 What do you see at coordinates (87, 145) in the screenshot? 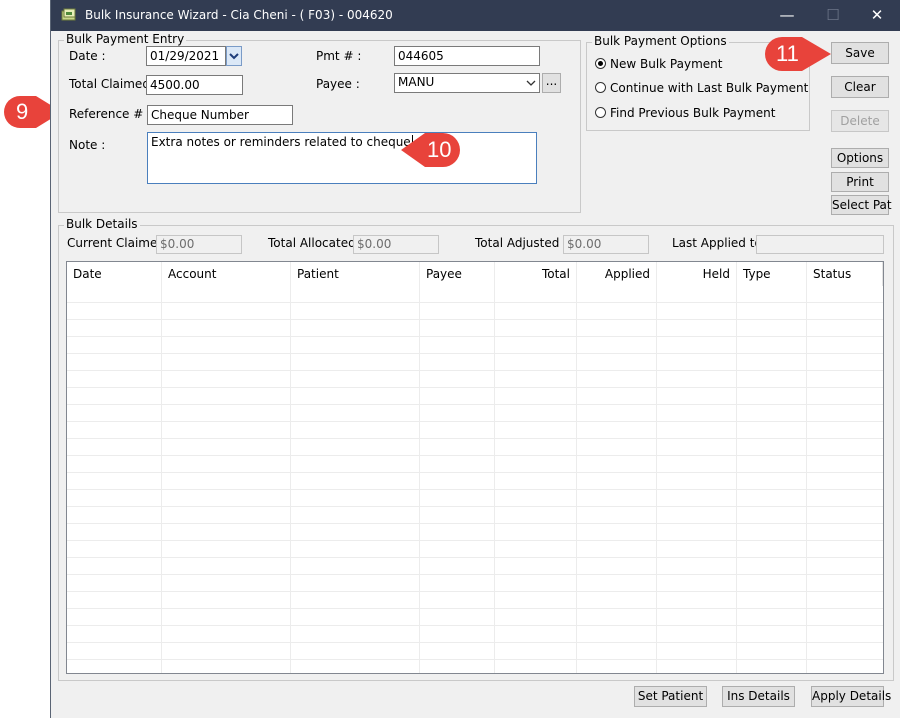
I see `note-label: Note :` at bounding box center [87, 145].